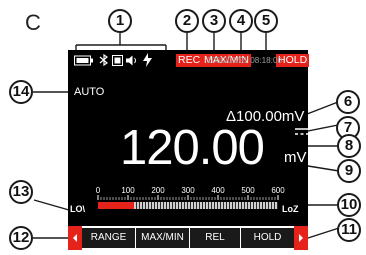  I want to click on main-reading: 120.00, so click(192, 148).